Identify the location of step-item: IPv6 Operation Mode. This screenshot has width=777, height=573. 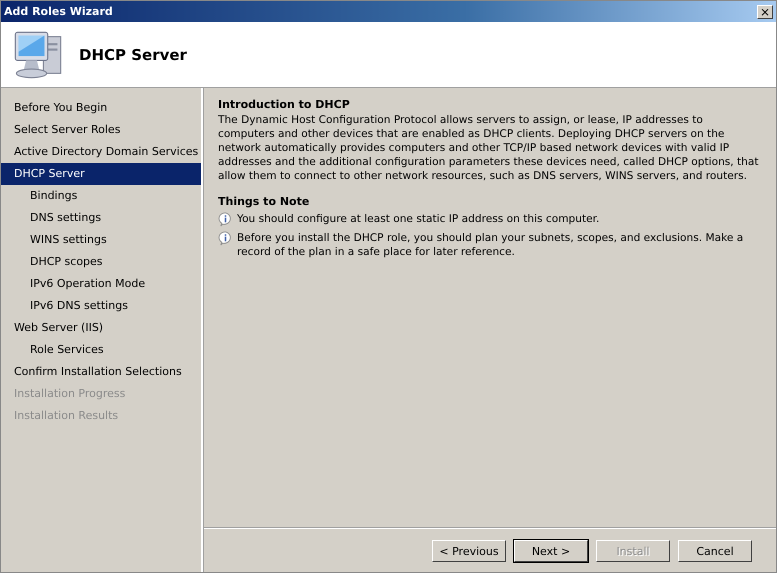
(101, 284).